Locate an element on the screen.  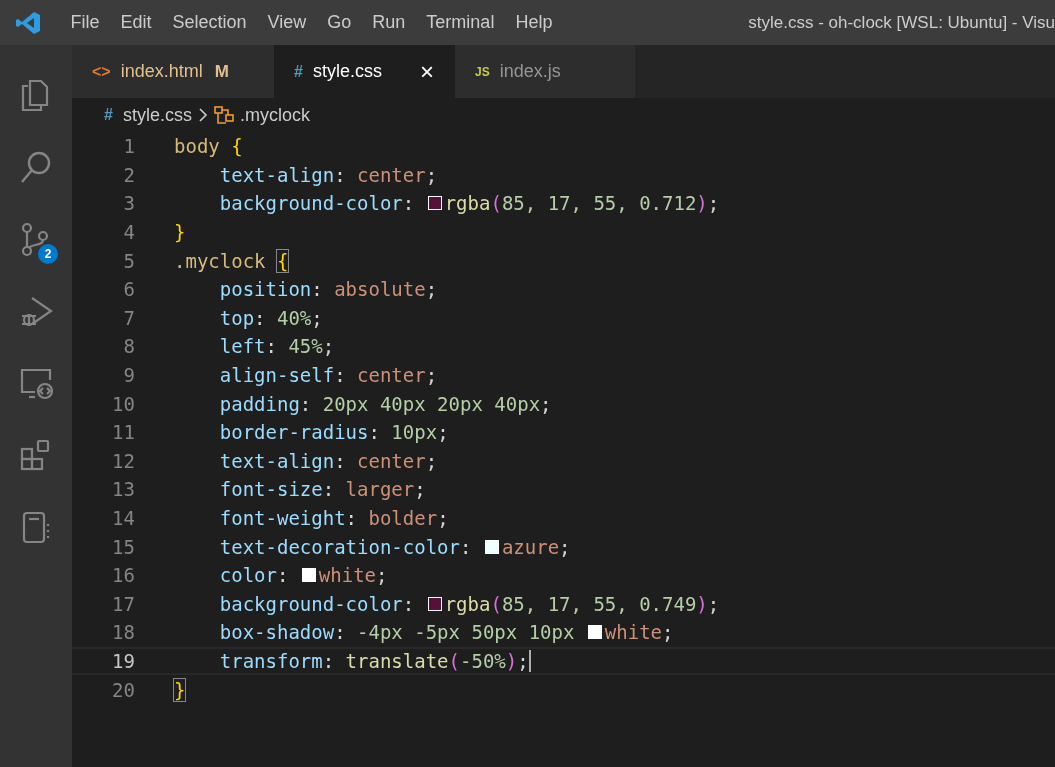
line-number: 7 is located at coordinates (129, 317).